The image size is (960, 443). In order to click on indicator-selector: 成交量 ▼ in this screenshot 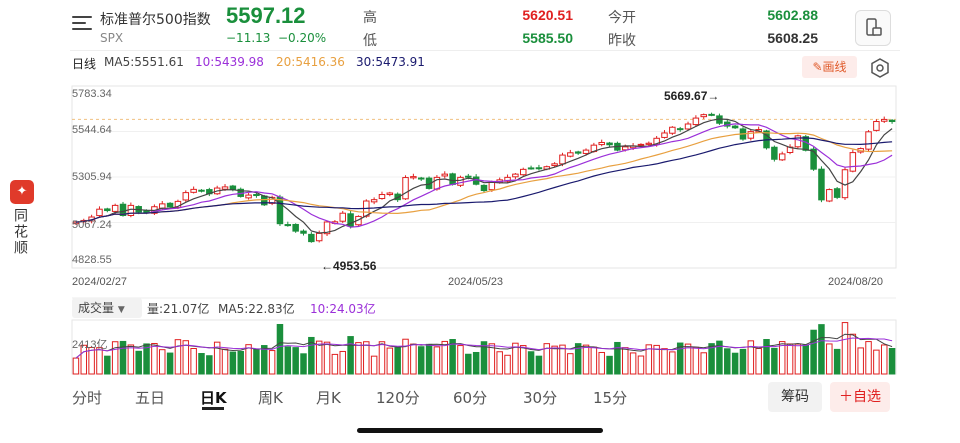, I will do `click(107, 308)`.